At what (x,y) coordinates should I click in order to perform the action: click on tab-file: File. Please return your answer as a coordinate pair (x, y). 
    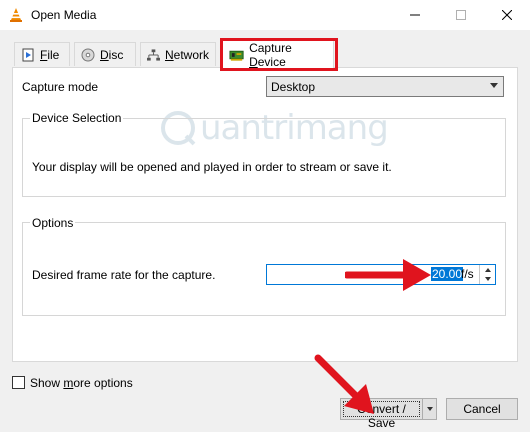
    Looking at the image, I should click on (42, 54).